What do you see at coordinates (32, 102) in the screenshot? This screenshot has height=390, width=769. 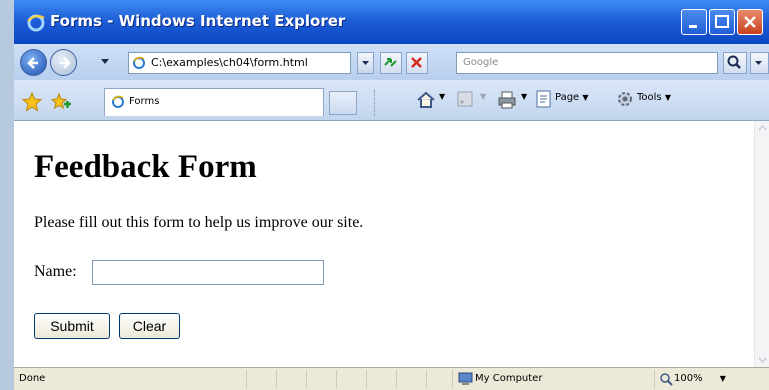 I see `favorites-star-icon` at bounding box center [32, 102].